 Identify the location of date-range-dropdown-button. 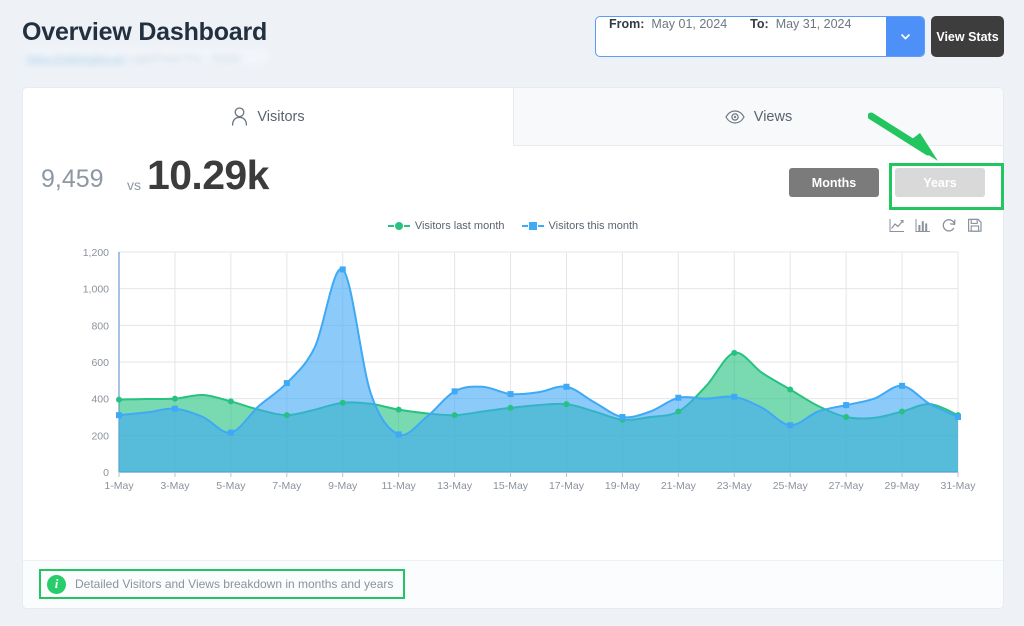
(905, 36).